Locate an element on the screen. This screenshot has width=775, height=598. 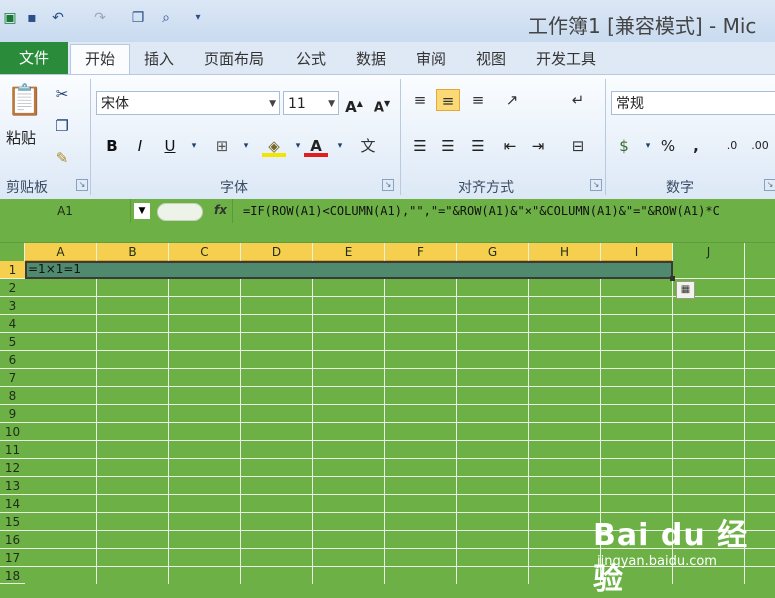
row-header: 12 is located at coordinates (12, 468).